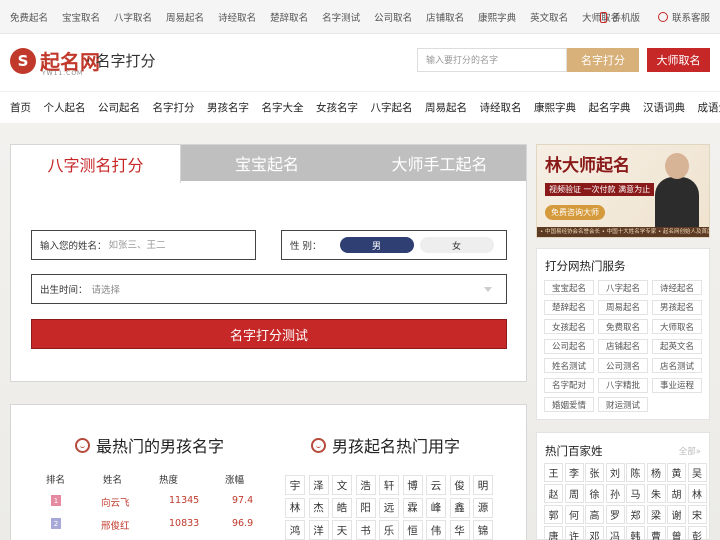  Describe the element at coordinates (623, 346) in the screenshot. I see `service-item: 店铺起名` at that location.